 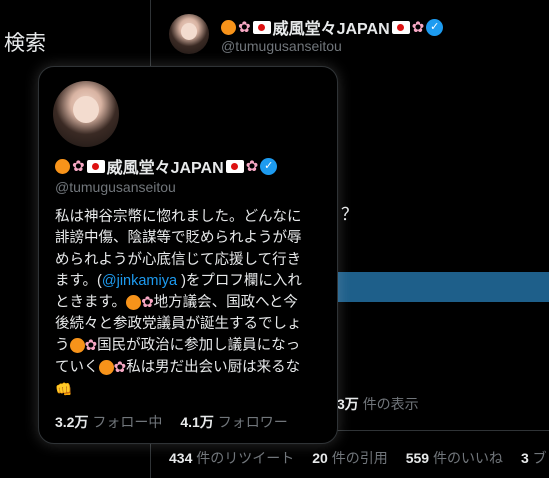 What do you see at coordinates (349, 458) in the screenshot?
I see `quotes-stat: 20 件の引用` at bounding box center [349, 458].